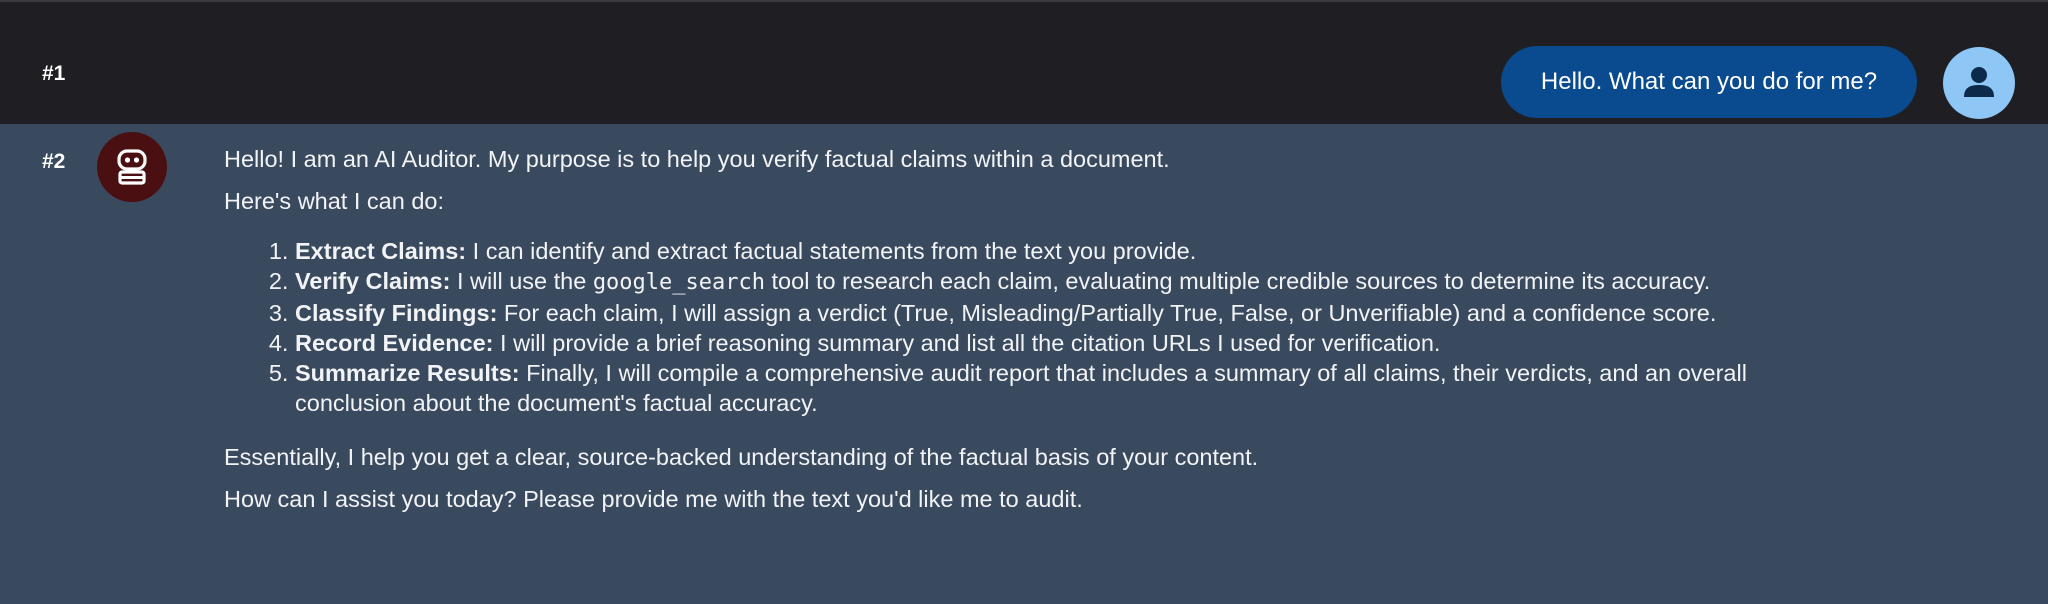  What do you see at coordinates (373, 281) in the screenshot?
I see `step-title: Verify Claims:` at bounding box center [373, 281].